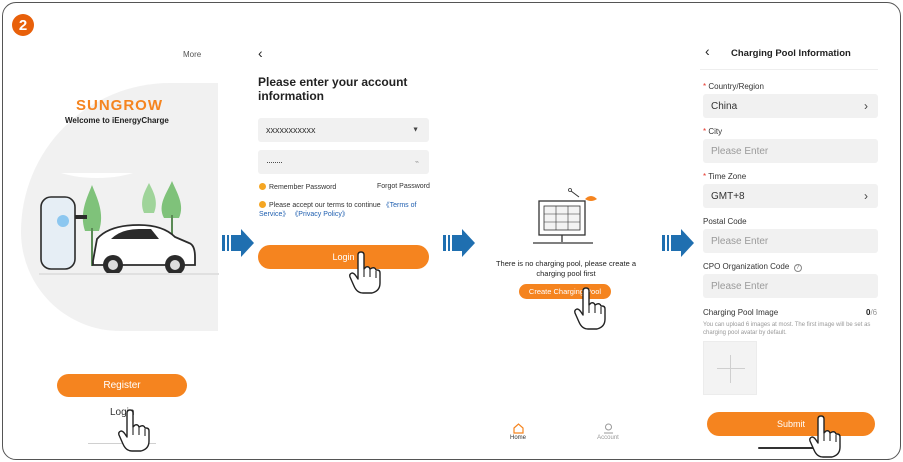 This screenshot has height=462, width=903. I want to click on add-image-button, so click(730, 368).